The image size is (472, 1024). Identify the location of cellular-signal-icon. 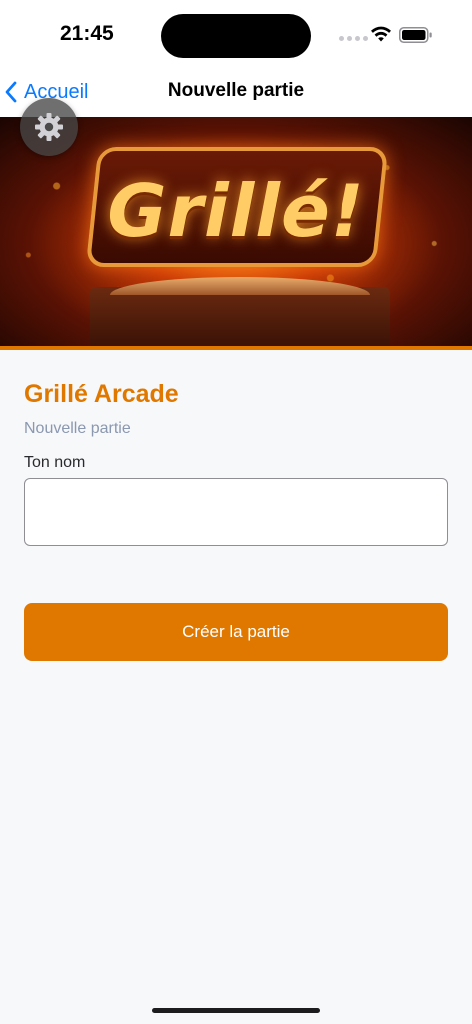
(353, 38).